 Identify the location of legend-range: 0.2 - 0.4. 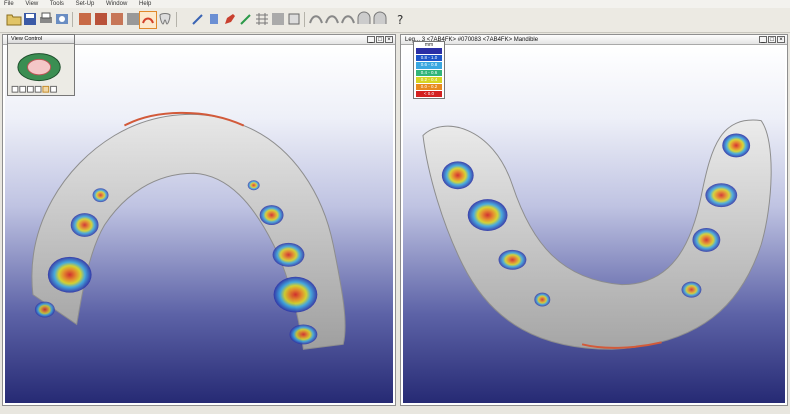
(429, 80).